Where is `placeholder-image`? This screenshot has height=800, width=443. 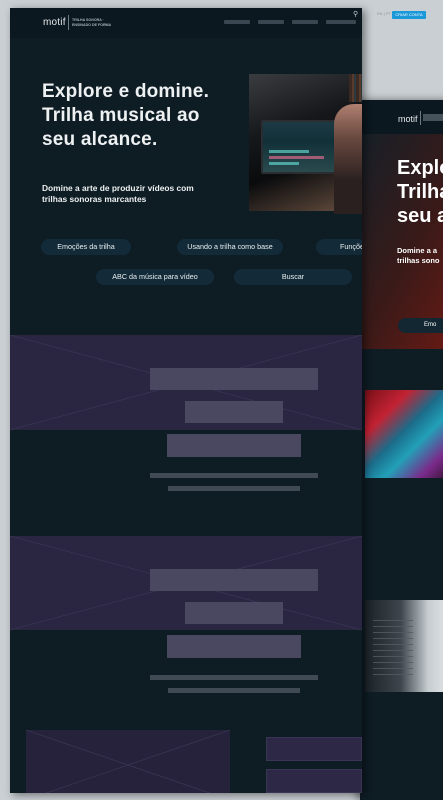 placeholder-image is located at coordinates (128, 761).